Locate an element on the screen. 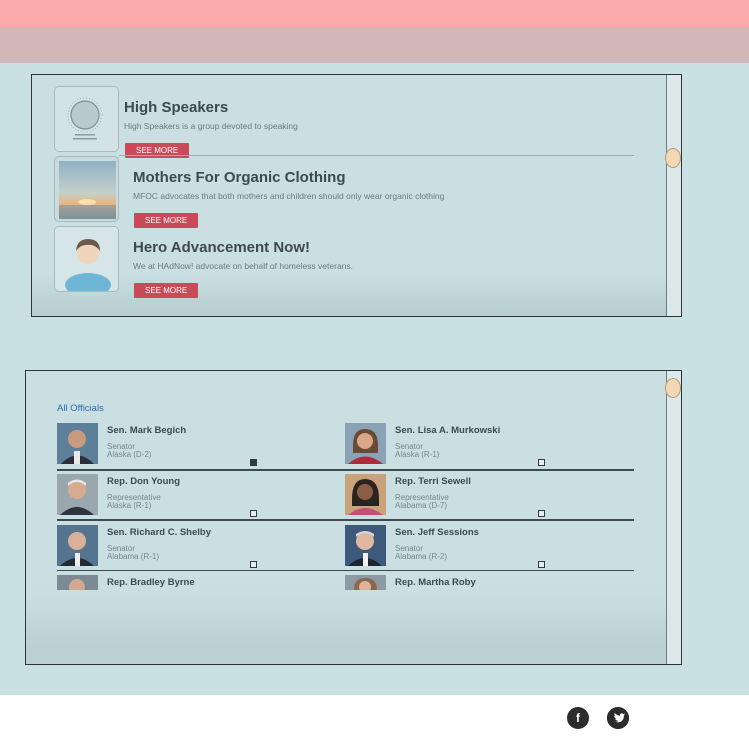 This screenshot has width=749, height=737. facebook-icon: f is located at coordinates (578, 718).